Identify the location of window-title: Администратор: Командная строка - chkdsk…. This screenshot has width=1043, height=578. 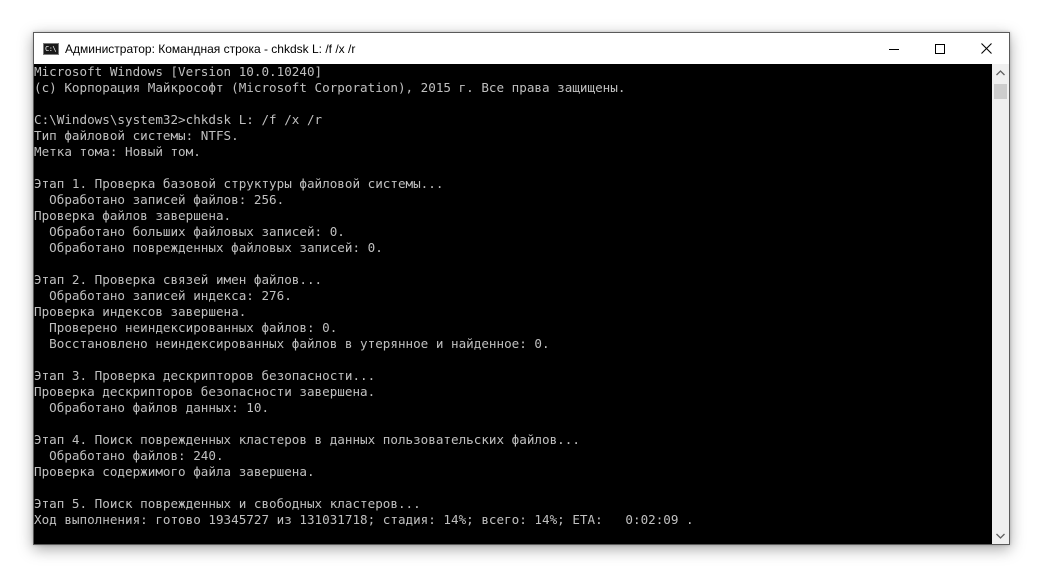
(210, 48).